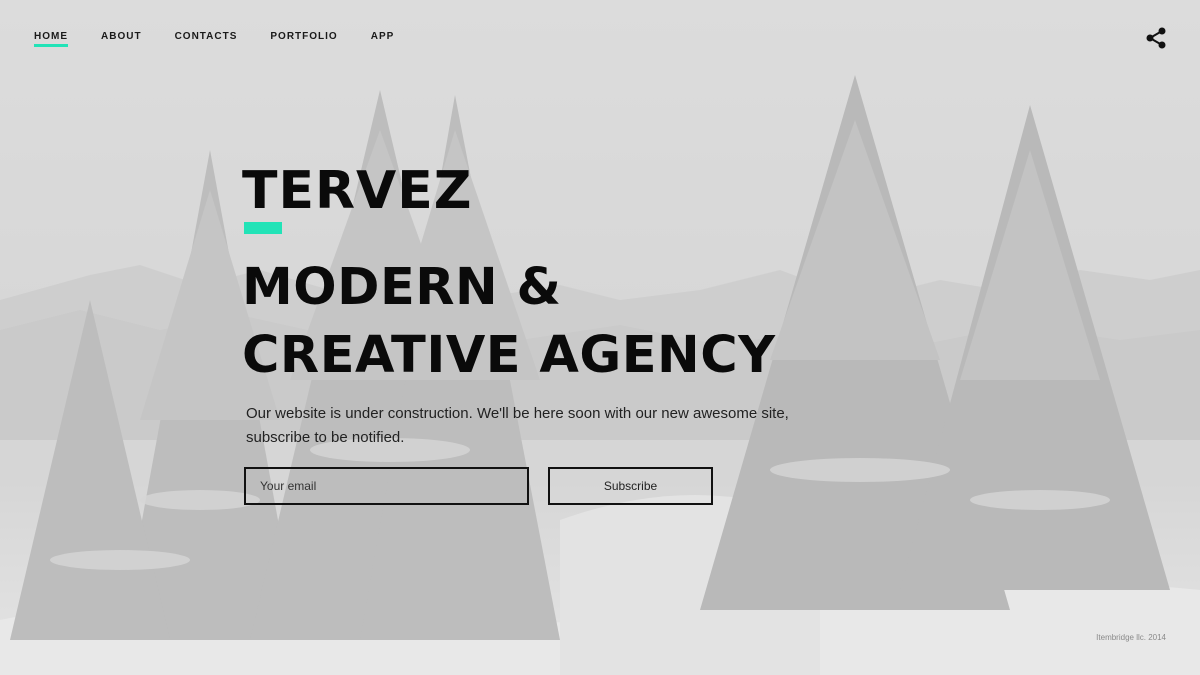 Image resolution: width=1200 pixels, height=675 pixels. What do you see at coordinates (630, 486) in the screenshot?
I see `subscribe-button: Subscribe` at bounding box center [630, 486].